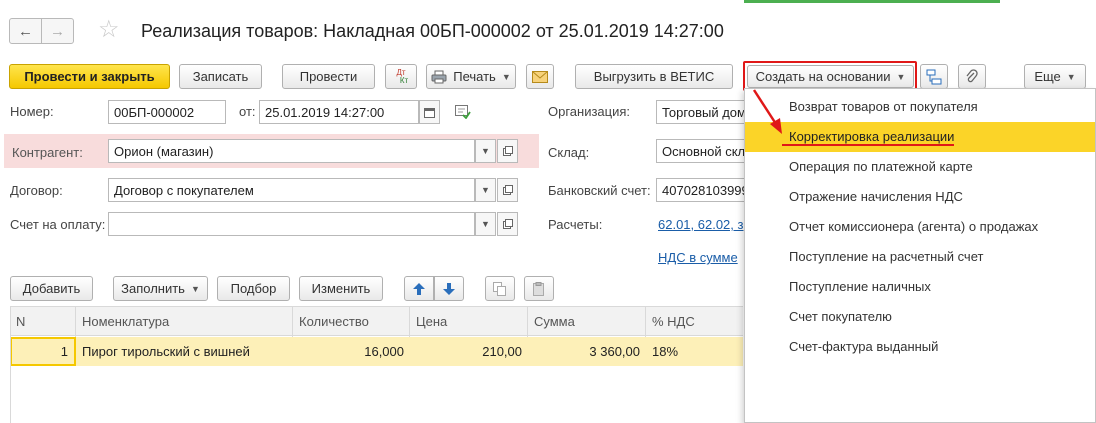  Describe the element at coordinates (184, 351) in the screenshot. I see `cell-item: Пирог тирольский с вишней` at that location.